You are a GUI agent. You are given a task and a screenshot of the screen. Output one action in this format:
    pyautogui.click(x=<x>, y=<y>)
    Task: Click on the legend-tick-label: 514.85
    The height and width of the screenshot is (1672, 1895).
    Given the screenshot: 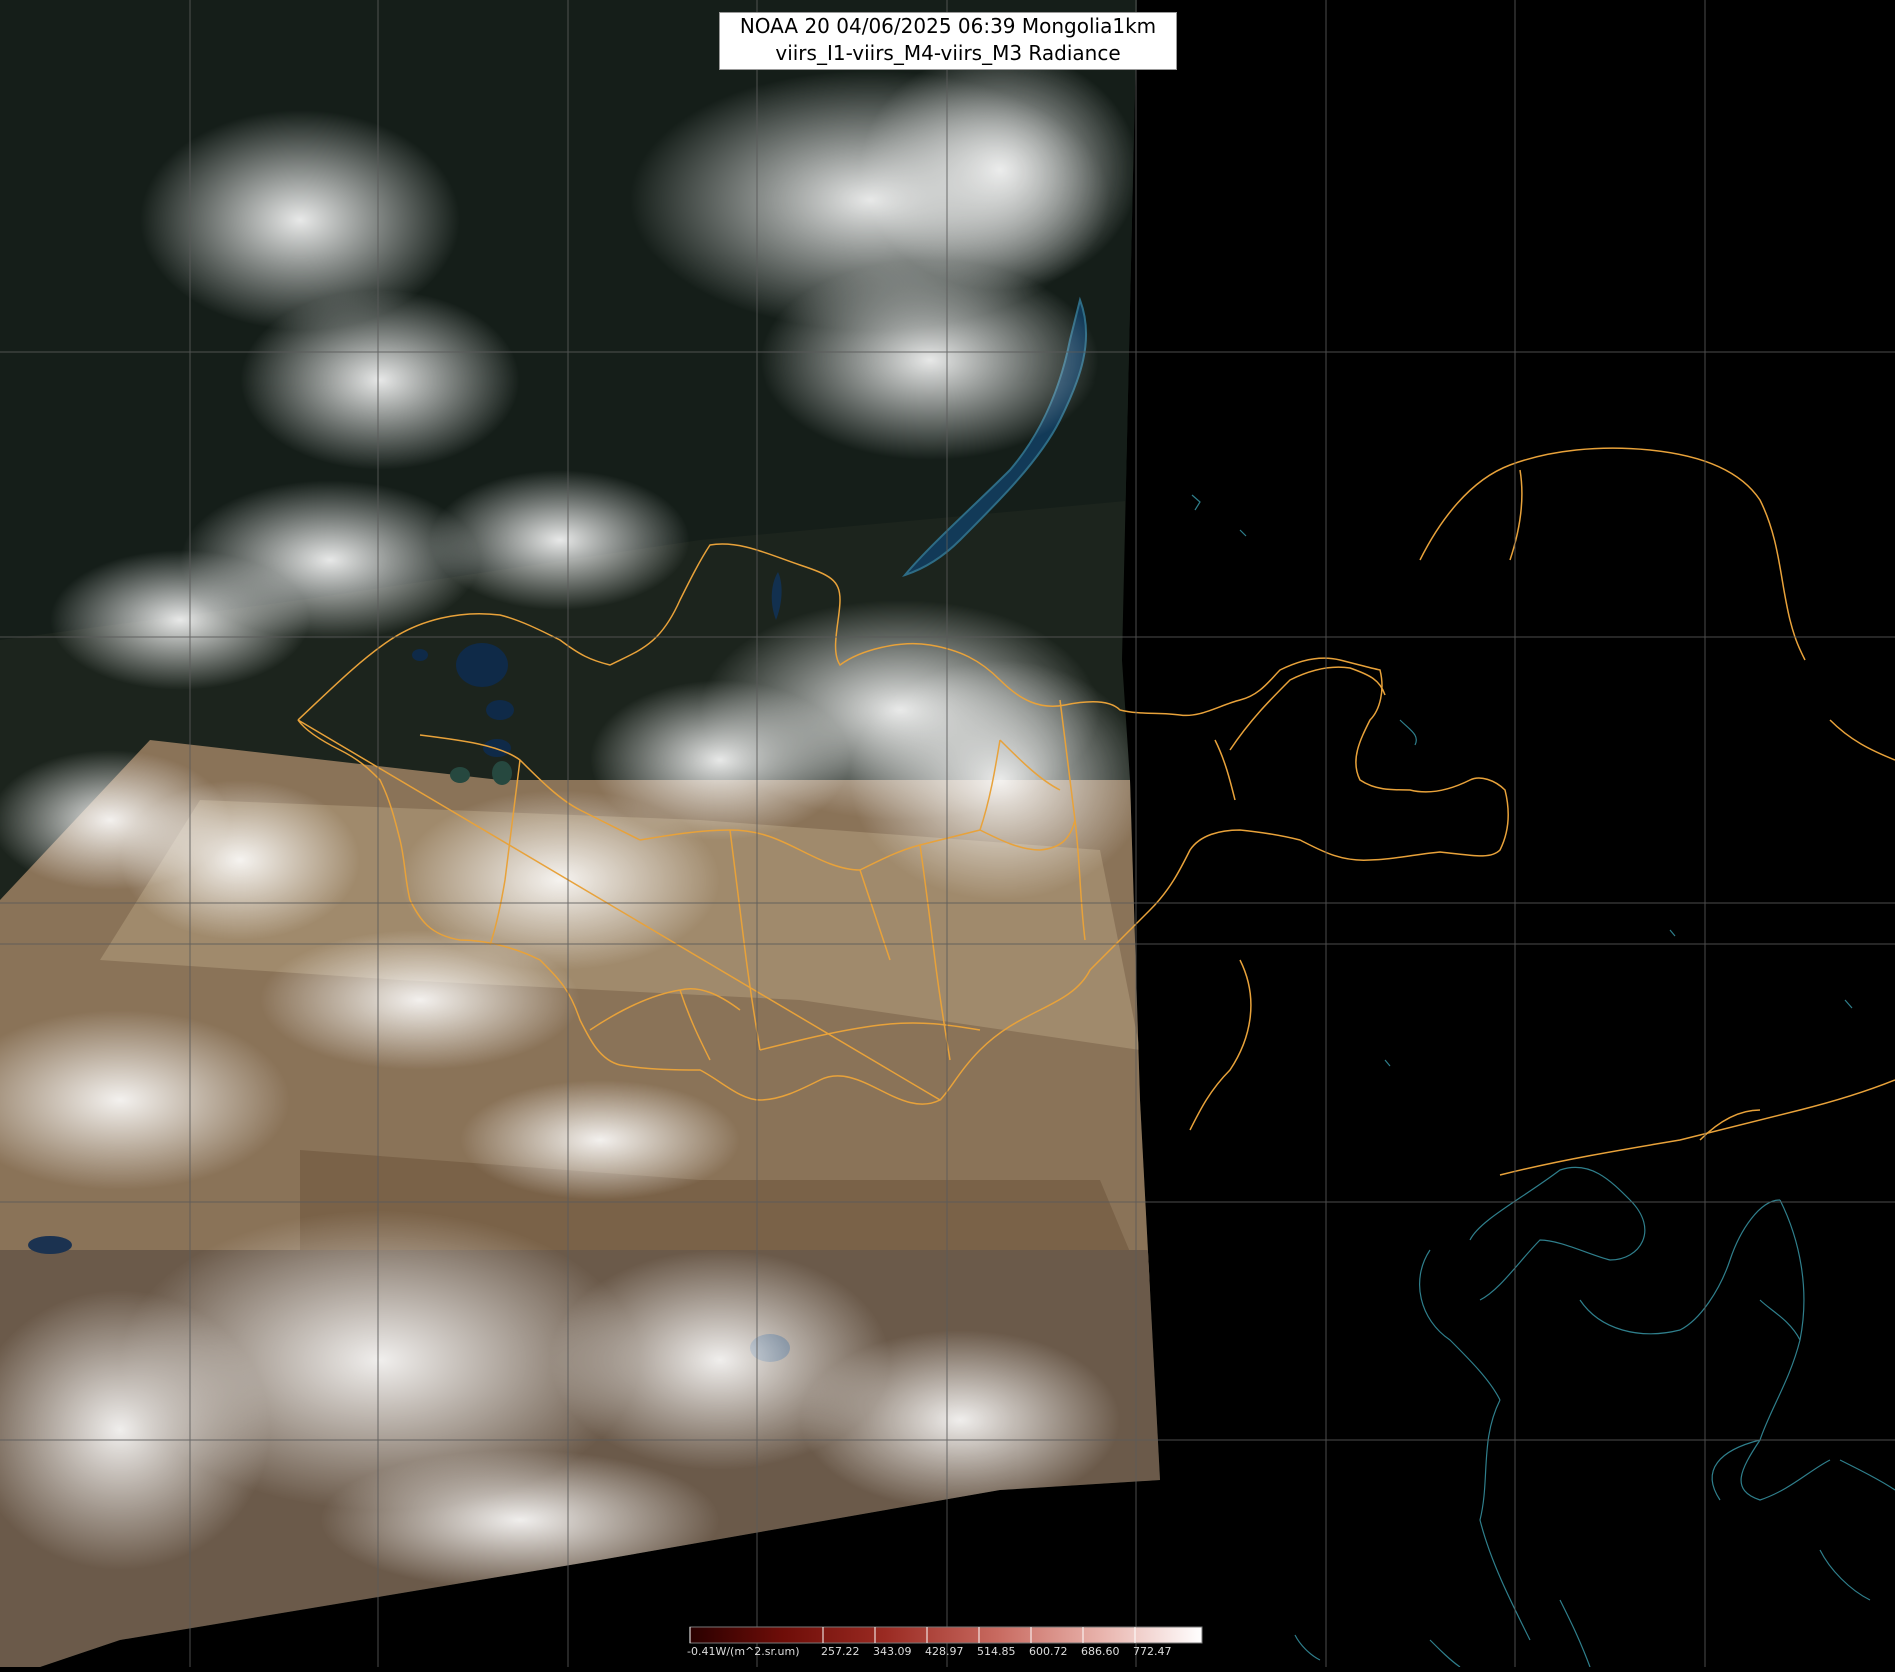 What is the action you would take?
    pyautogui.click(x=996, y=1651)
    